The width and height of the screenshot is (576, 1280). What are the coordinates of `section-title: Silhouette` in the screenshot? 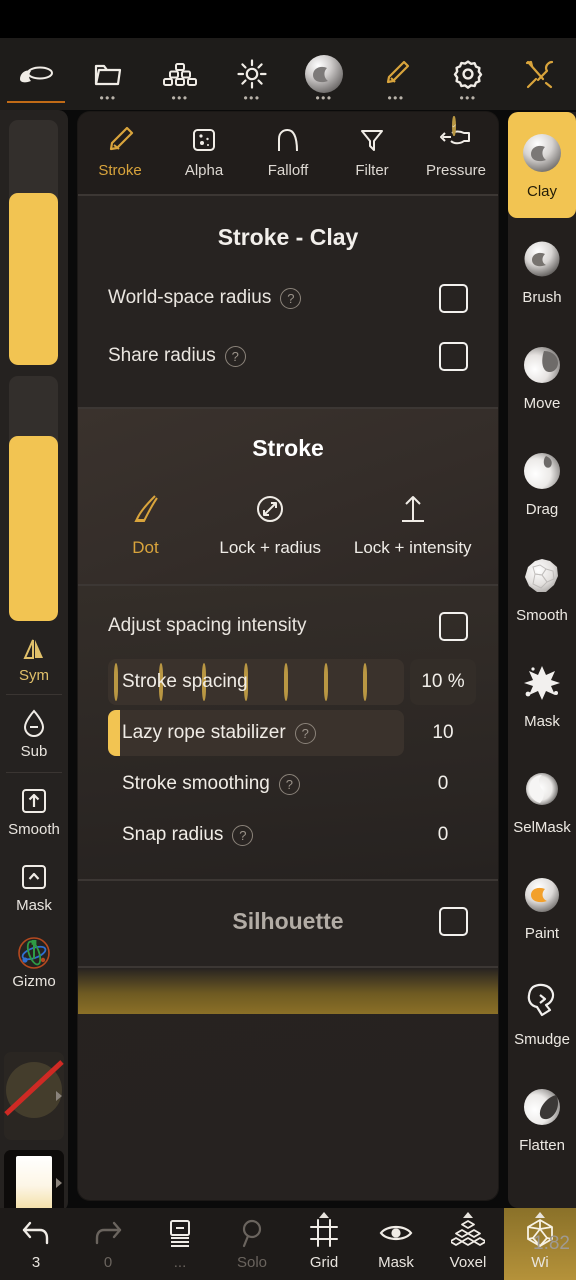 It's located at (288, 921).